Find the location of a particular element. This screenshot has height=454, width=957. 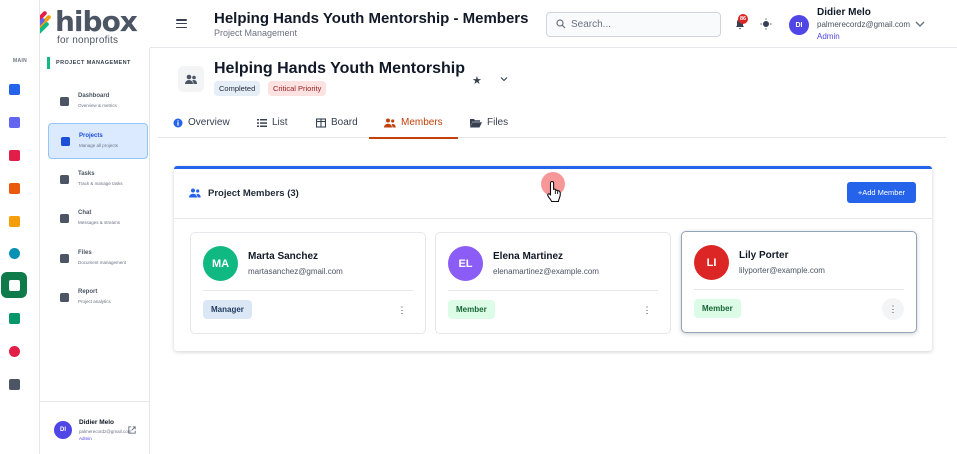

gear-icon is located at coordinates (14, 384).